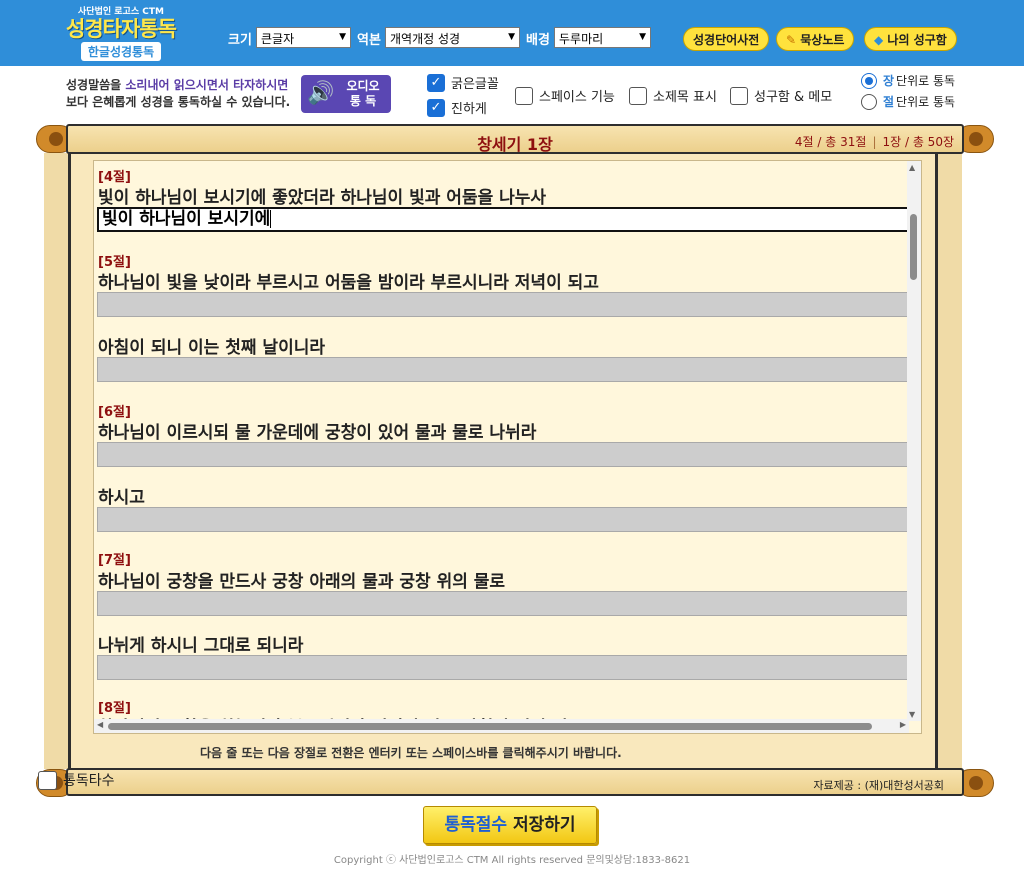 The height and width of the screenshot is (888, 1024). Describe the element at coordinates (303, 37) in the screenshot. I see `size-select: 큰글자 ▼` at that location.